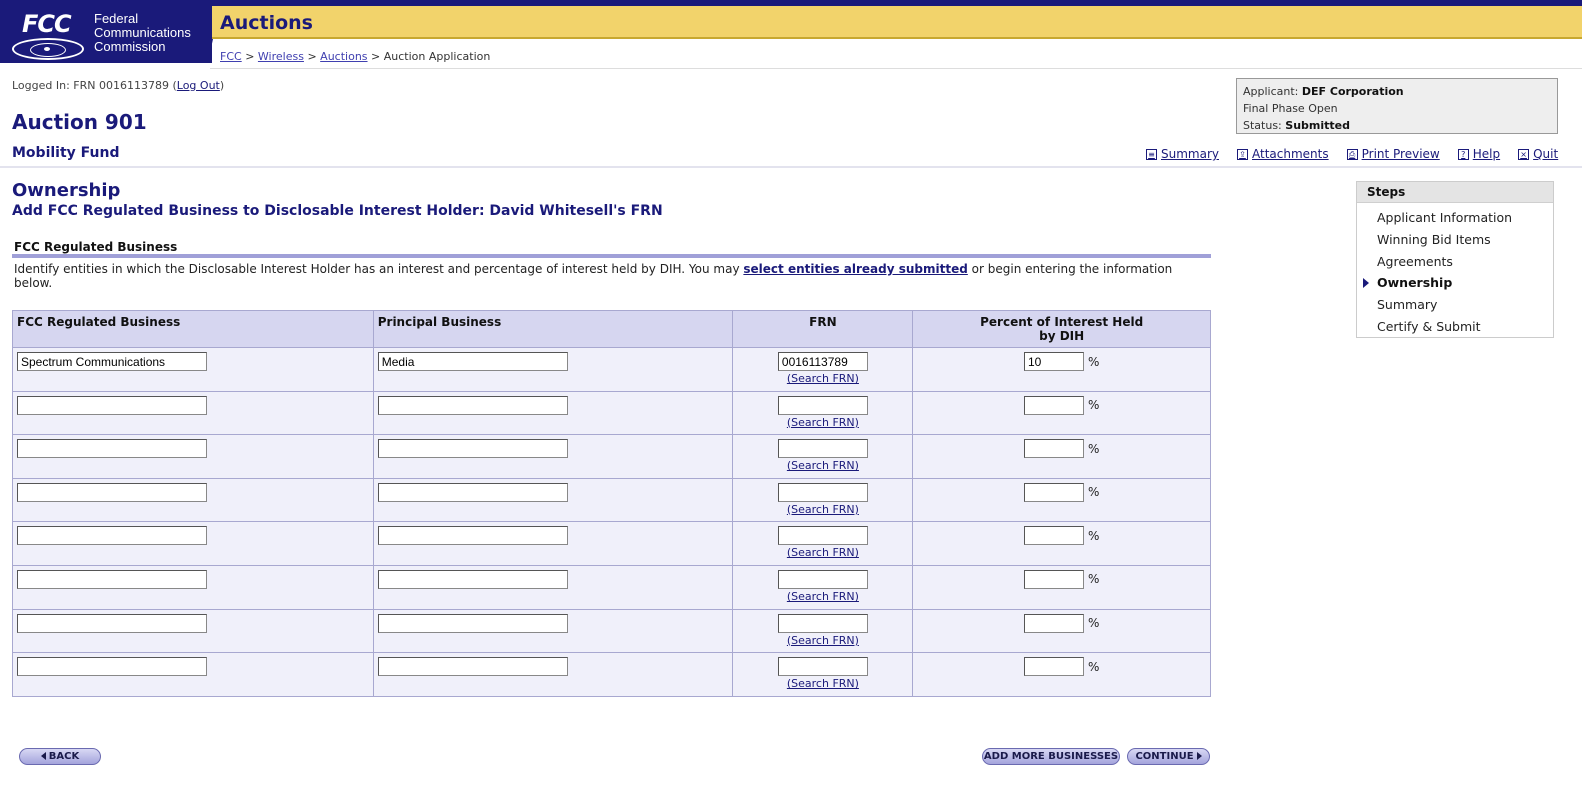 The width and height of the screenshot is (1582, 800). Describe the element at coordinates (79, 122) in the screenshot. I see `auction-title: Auction 901` at that location.